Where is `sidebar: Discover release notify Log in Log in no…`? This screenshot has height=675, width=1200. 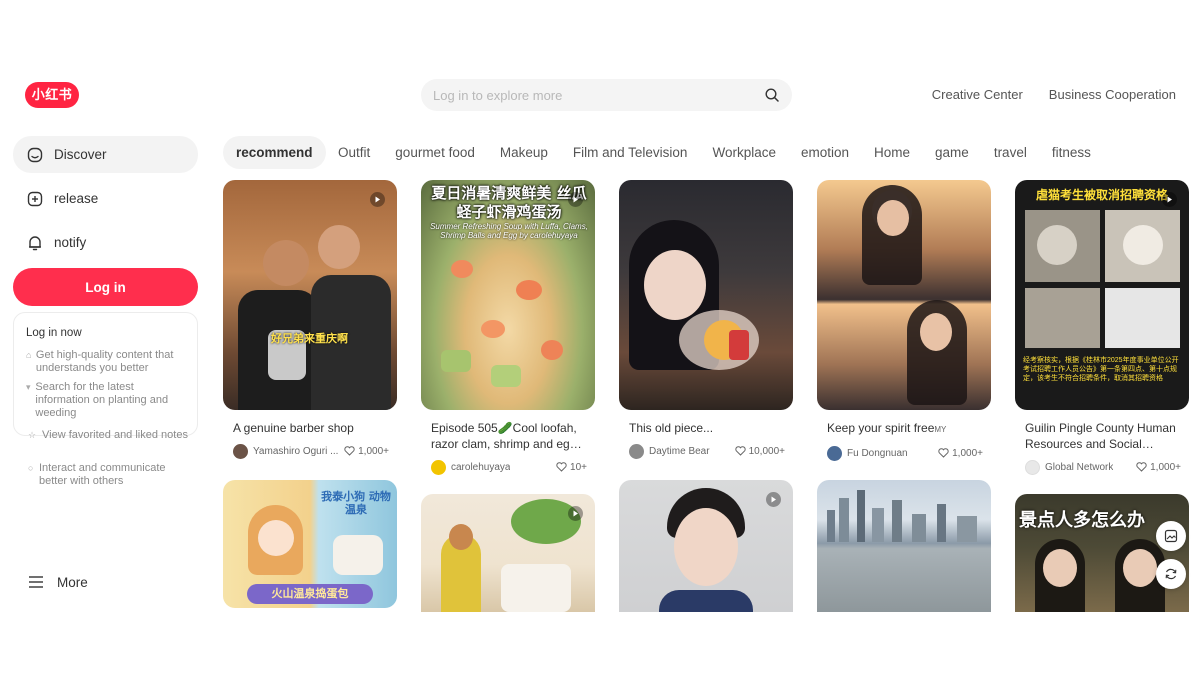
sidebar: Discover release notify Log in Log in no… is located at coordinates (105, 311).